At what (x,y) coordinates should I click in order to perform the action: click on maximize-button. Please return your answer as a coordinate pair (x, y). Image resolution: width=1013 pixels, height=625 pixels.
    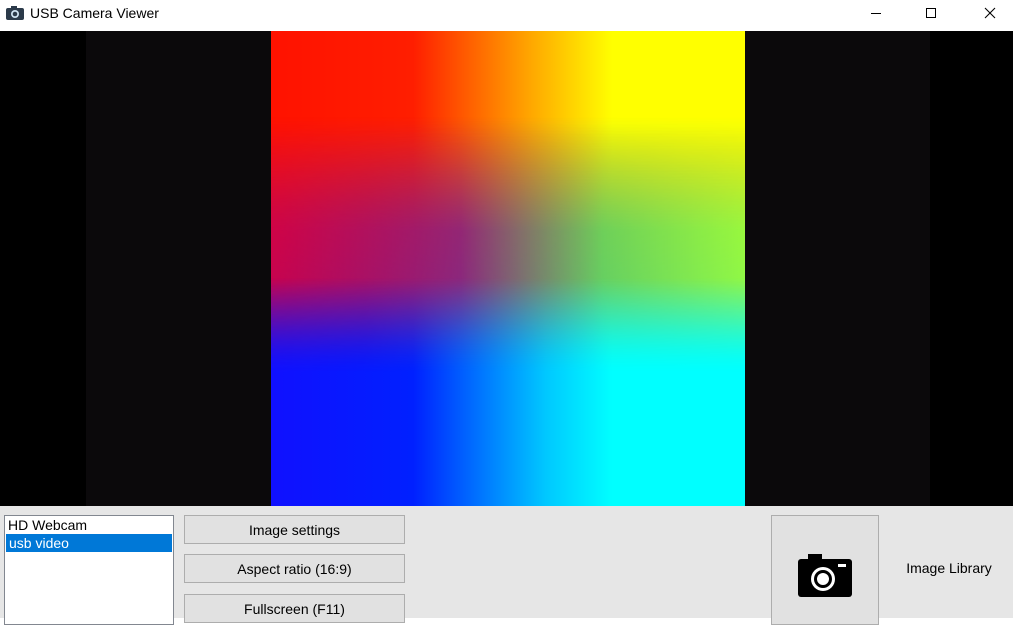
    Looking at the image, I should click on (931, 15).